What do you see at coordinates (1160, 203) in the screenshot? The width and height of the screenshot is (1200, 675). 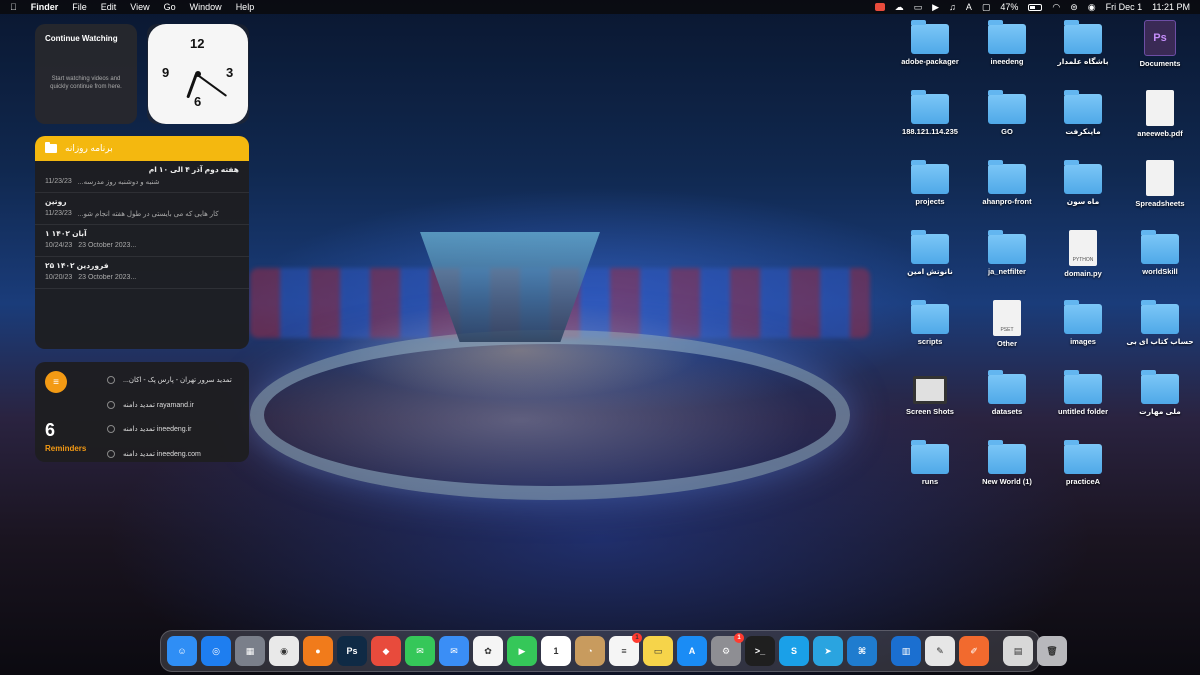 I see `desktop-icon-label: Spreadsheets` at bounding box center [1160, 203].